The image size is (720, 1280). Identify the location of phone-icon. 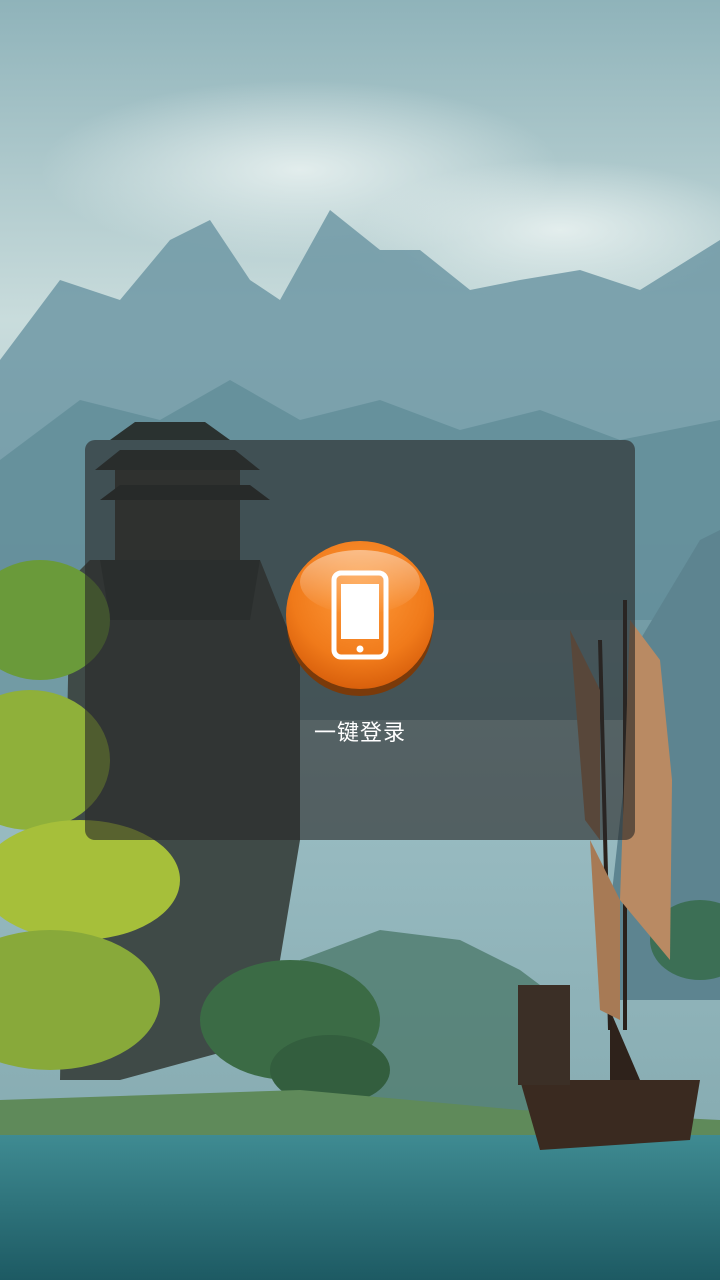
(360, 618).